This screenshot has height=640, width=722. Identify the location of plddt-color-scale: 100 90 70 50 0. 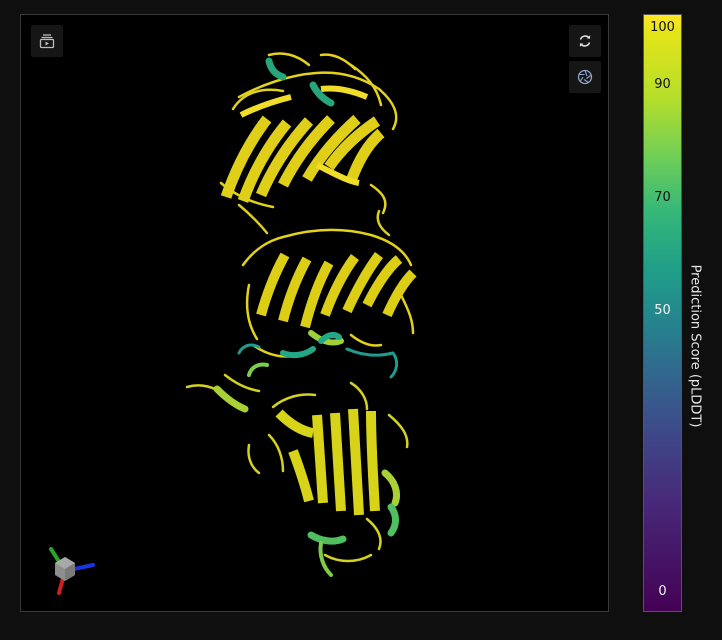
(662, 313).